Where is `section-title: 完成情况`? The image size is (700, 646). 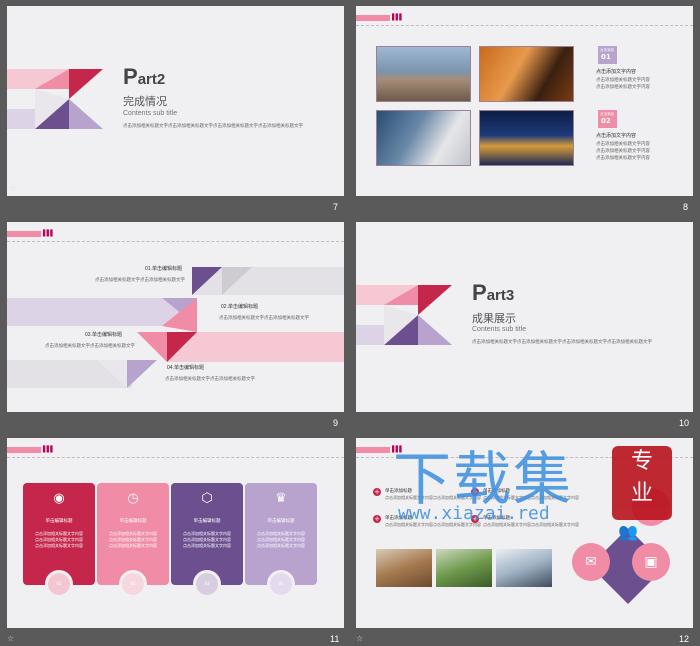
section-title: 完成情况 is located at coordinates (145, 101).